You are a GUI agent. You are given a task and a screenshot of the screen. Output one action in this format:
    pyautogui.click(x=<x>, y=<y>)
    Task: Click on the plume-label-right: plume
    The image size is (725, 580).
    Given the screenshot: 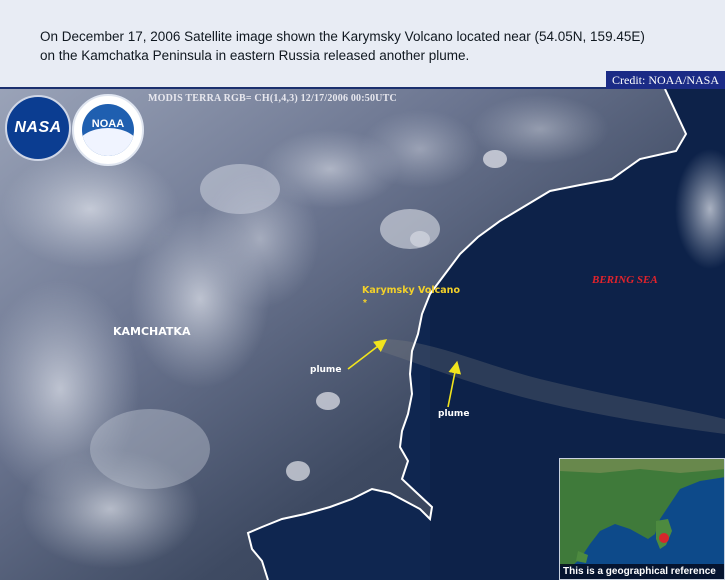 What is the action you would take?
    pyautogui.click(x=454, y=414)
    